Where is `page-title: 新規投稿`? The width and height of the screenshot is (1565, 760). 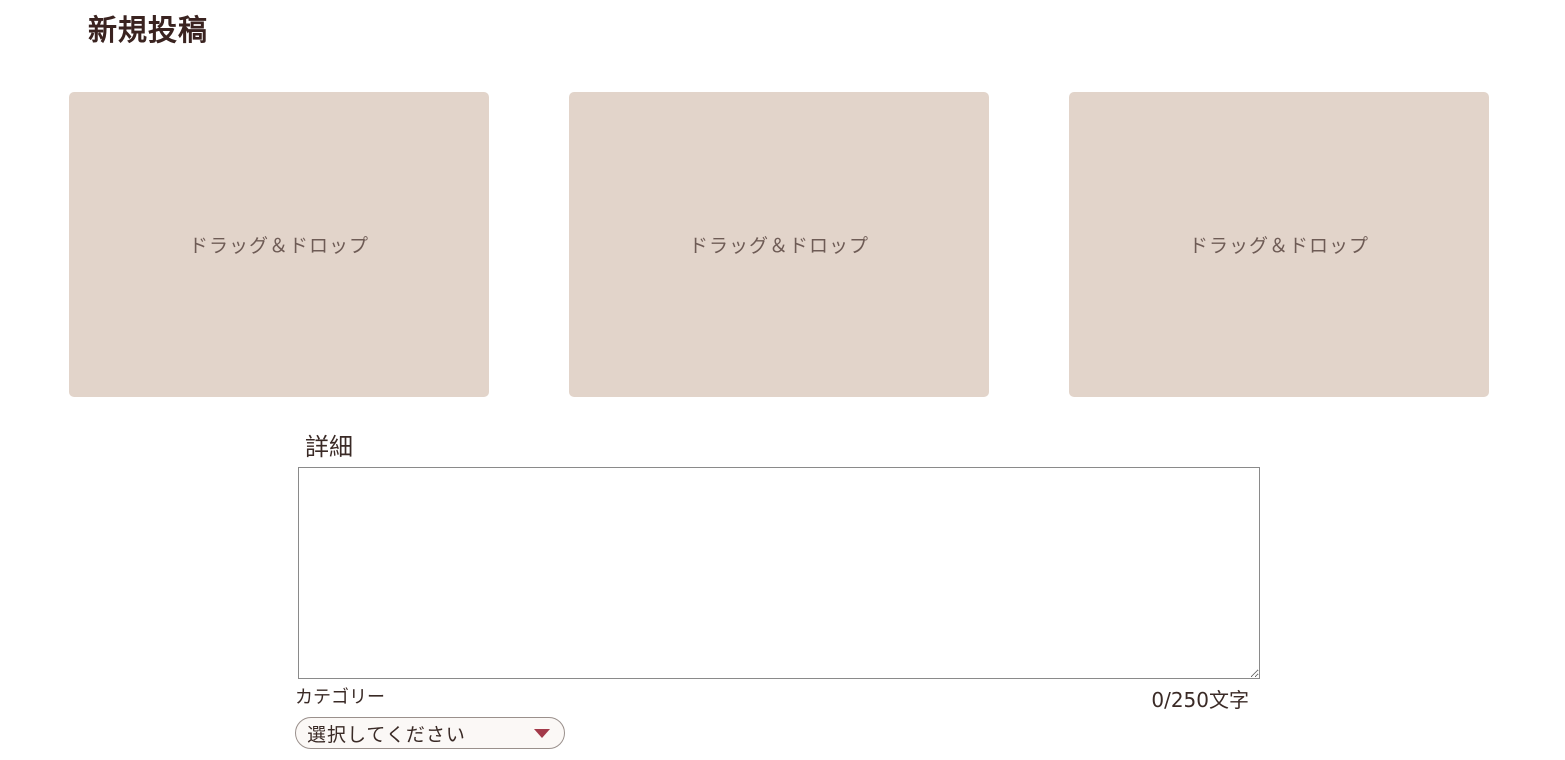
page-title: 新規投稿 is located at coordinates (148, 30).